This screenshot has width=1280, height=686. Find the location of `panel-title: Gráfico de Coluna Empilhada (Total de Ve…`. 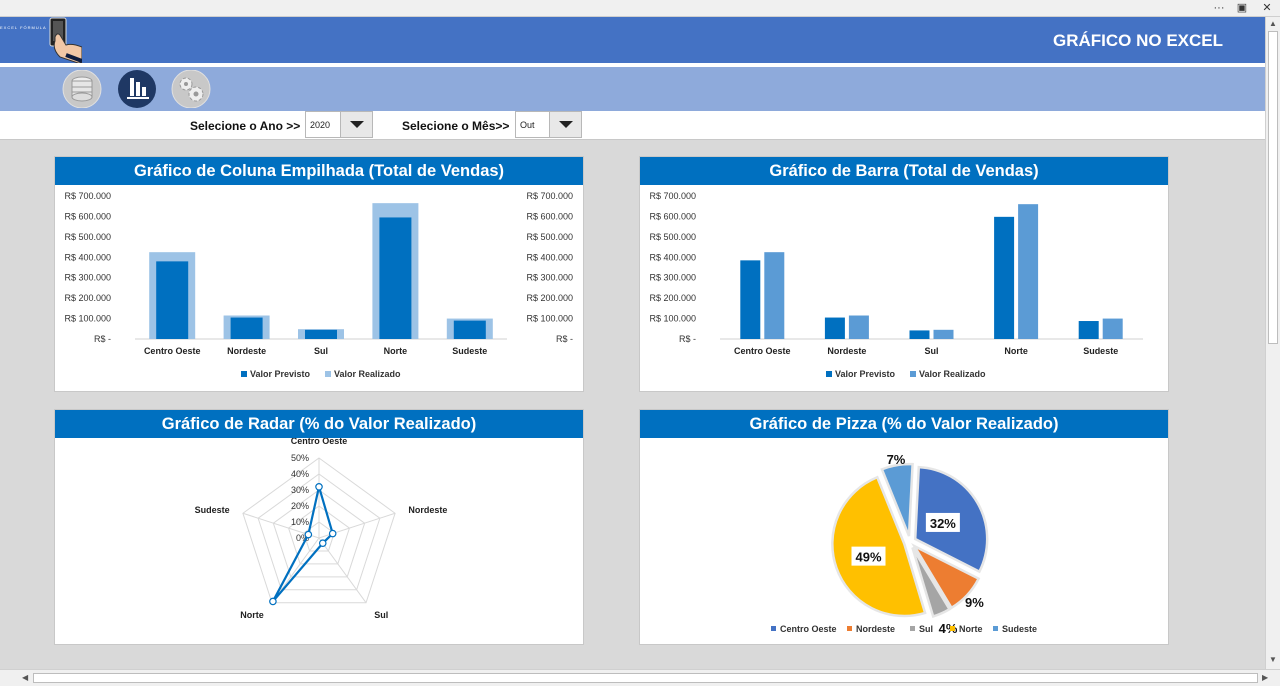

panel-title: Gráfico de Coluna Empilhada (Total de Ve… is located at coordinates (319, 171).